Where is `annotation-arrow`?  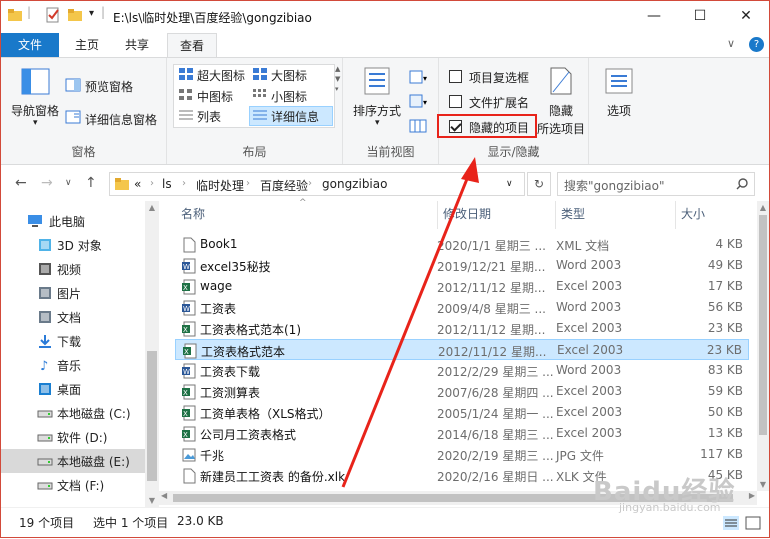 annotation-arrow is located at coordinates (410, 322).